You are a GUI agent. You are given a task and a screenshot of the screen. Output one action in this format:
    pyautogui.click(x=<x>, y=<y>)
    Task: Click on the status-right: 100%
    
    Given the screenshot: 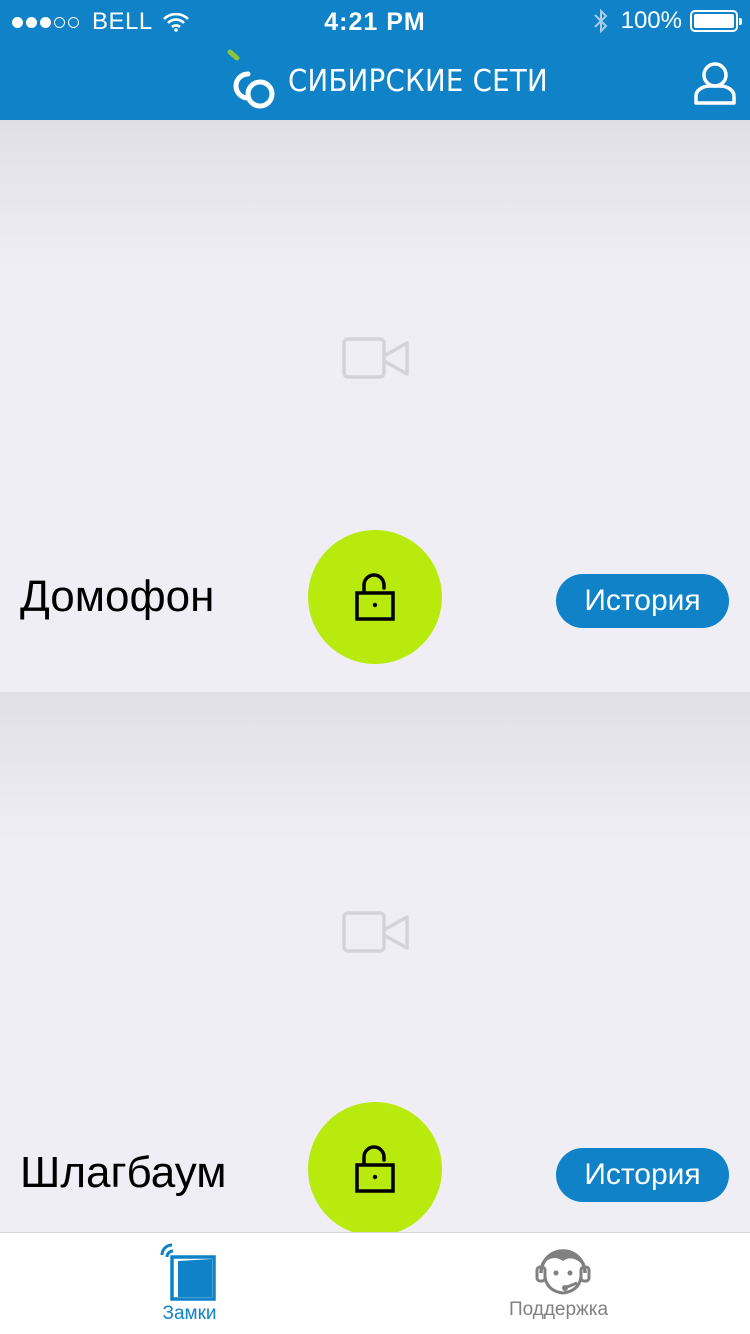 What is the action you would take?
    pyautogui.click(x=667, y=21)
    